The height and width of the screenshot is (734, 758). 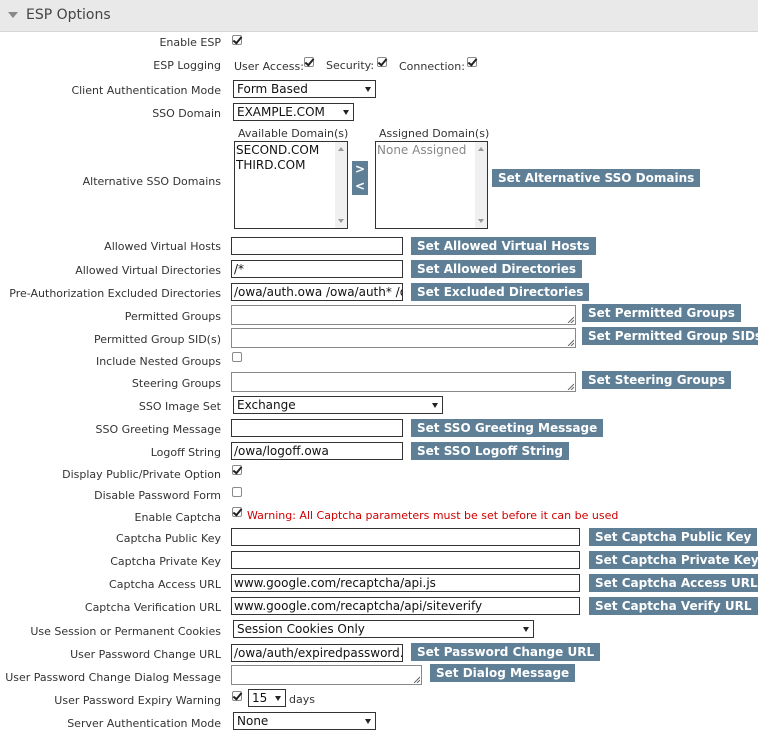 What do you see at coordinates (144, 723) in the screenshot?
I see `server-auth-mode-label: Server Authentication Mode` at bounding box center [144, 723].